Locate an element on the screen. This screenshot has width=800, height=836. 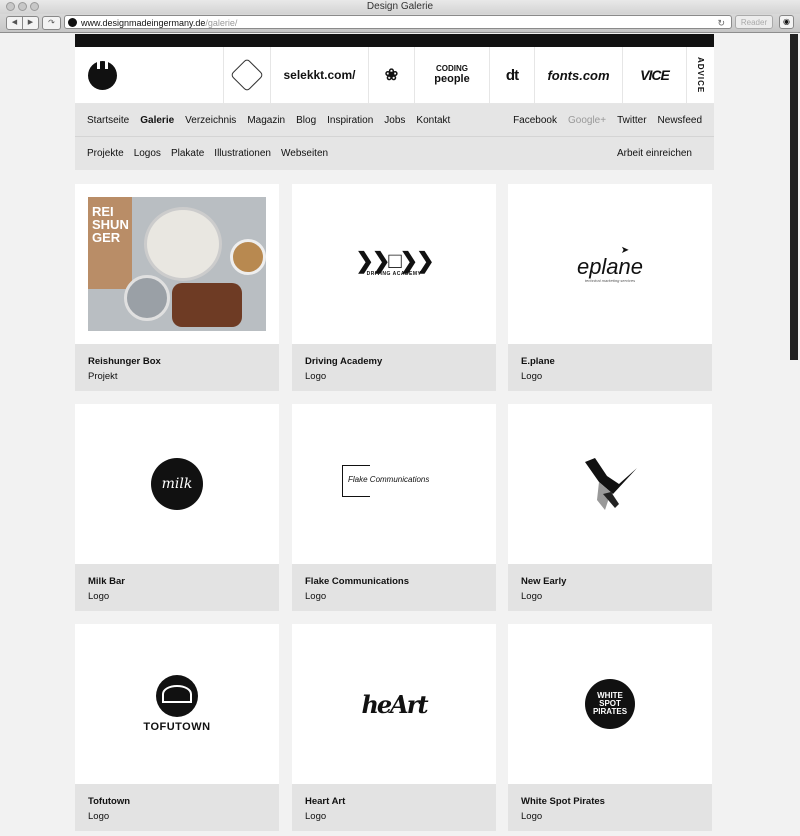
address-bar: www.designmadeingermany.de/galerie/ ↻ is located at coordinates (398, 22).